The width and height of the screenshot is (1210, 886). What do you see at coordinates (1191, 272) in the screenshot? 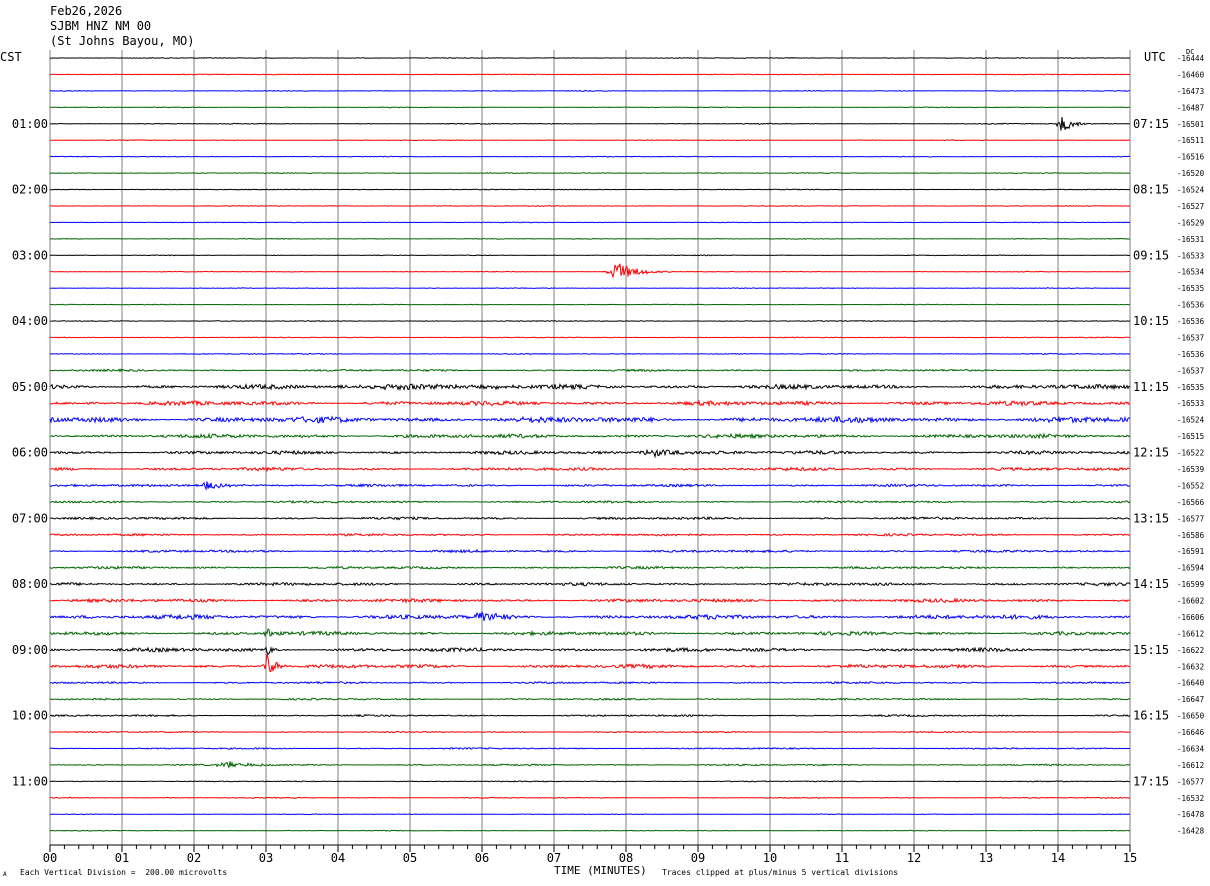
I see `dc-offset-label: -16534` at bounding box center [1191, 272].